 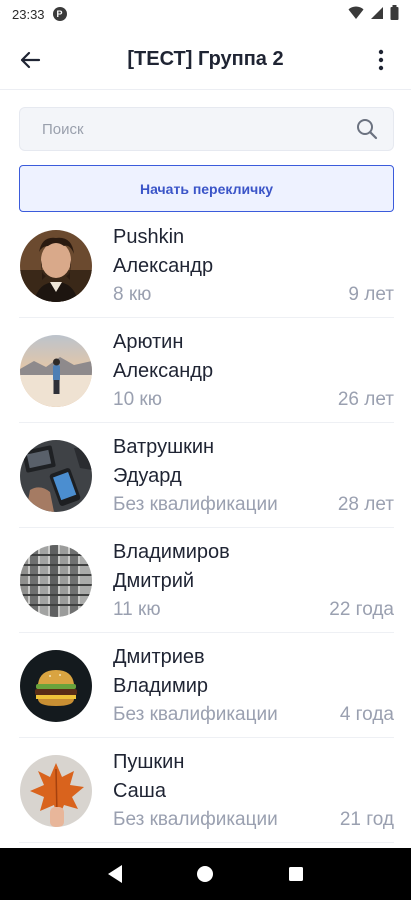 What do you see at coordinates (206, 188) in the screenshot?
I see `start-rollcall-button: Начать перекличку` at bounding box center [206, 188].